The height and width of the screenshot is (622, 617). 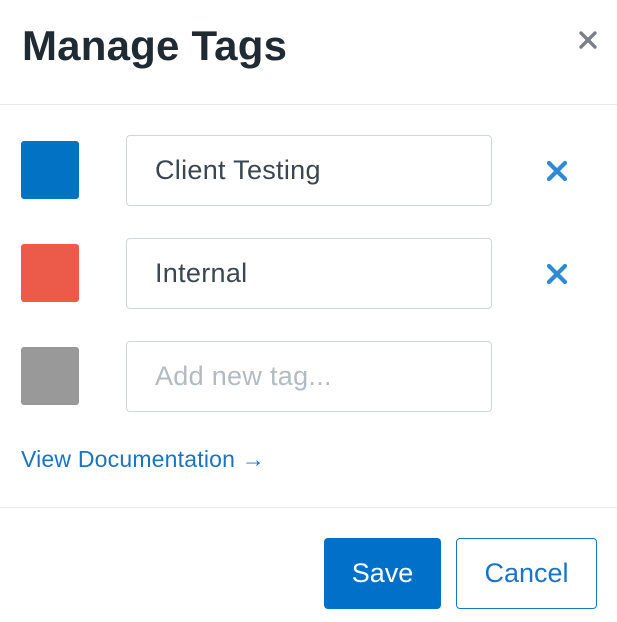 I want to click on view-documentation-link: View Documentation →, so click(x=143, y=459).